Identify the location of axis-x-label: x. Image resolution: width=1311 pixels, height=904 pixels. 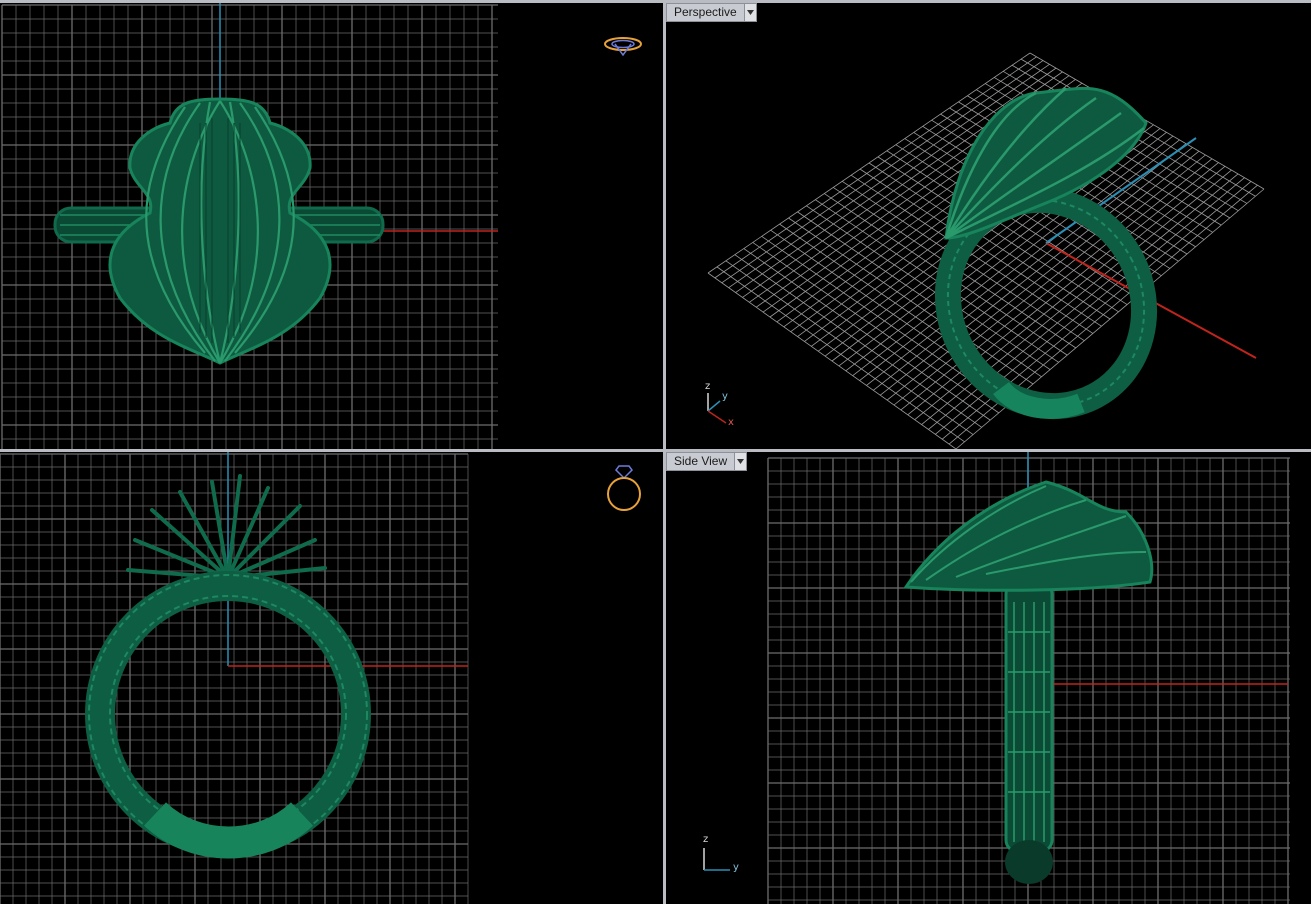
(731, 422).